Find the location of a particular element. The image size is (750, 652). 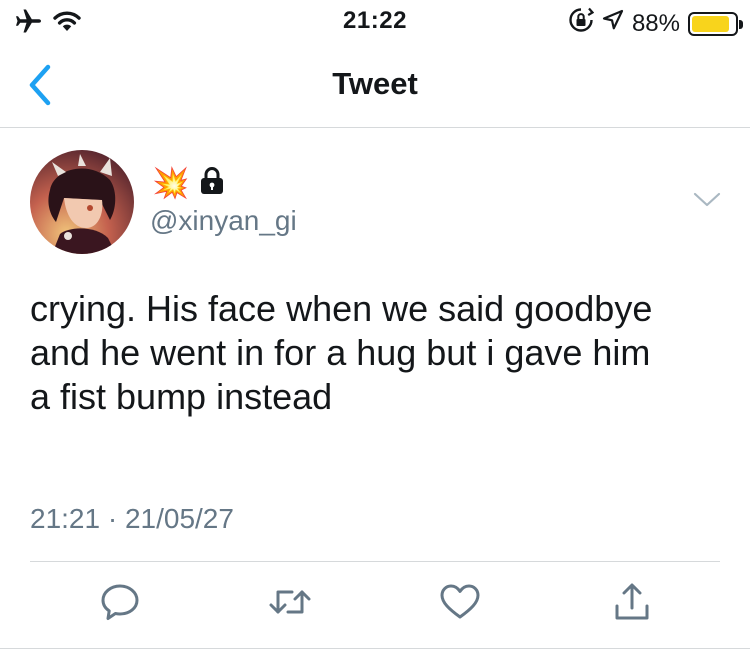

like-button is located at coordinates (460, 604).